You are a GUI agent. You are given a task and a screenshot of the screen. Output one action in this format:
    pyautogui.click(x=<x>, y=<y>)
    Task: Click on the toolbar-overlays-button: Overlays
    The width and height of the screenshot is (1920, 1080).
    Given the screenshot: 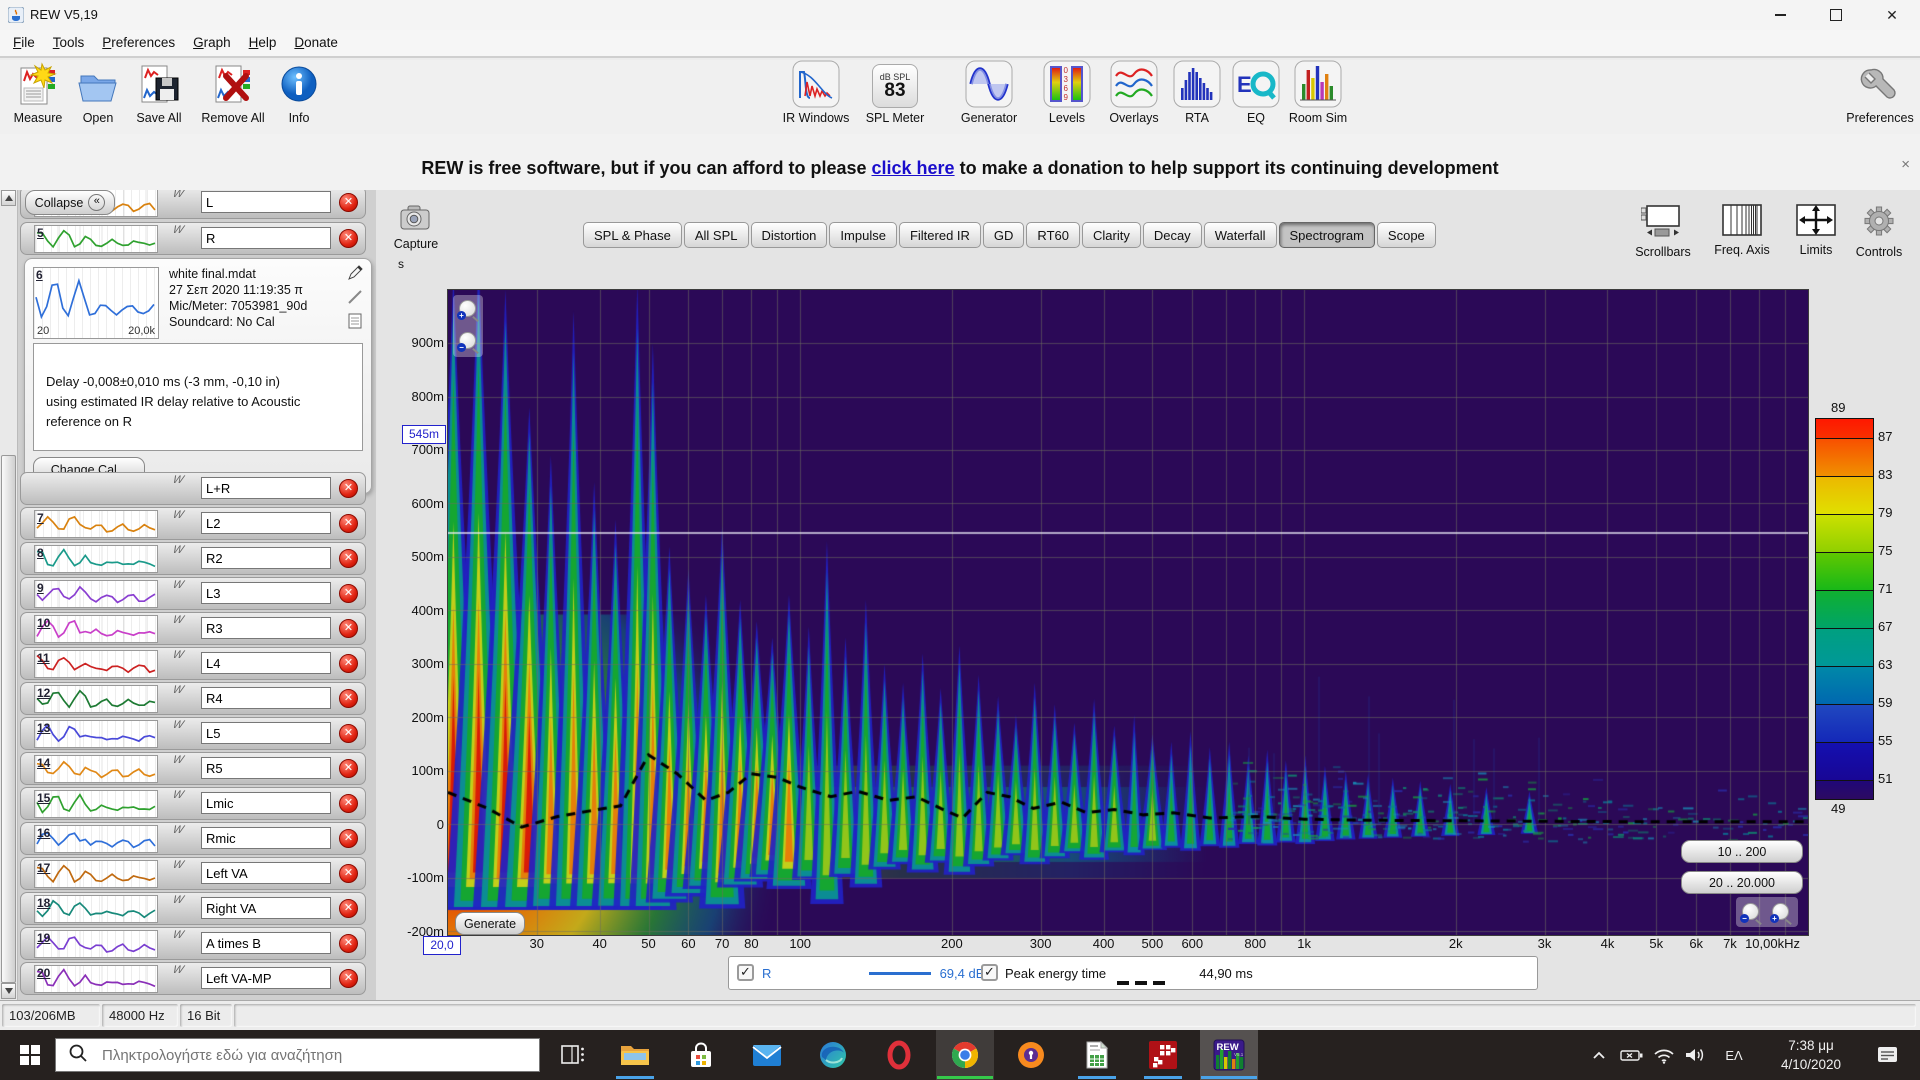 What is the action you would take?
    pyautogui.click(x=1134, y=92)
    